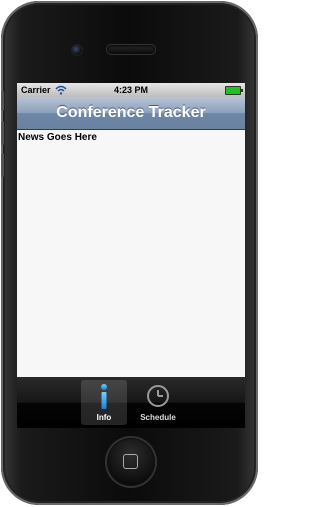 Image resolution: width=320 pixels, height=507 pixels. I want to click on page-title: Conference Tracker, so click(131, 112).